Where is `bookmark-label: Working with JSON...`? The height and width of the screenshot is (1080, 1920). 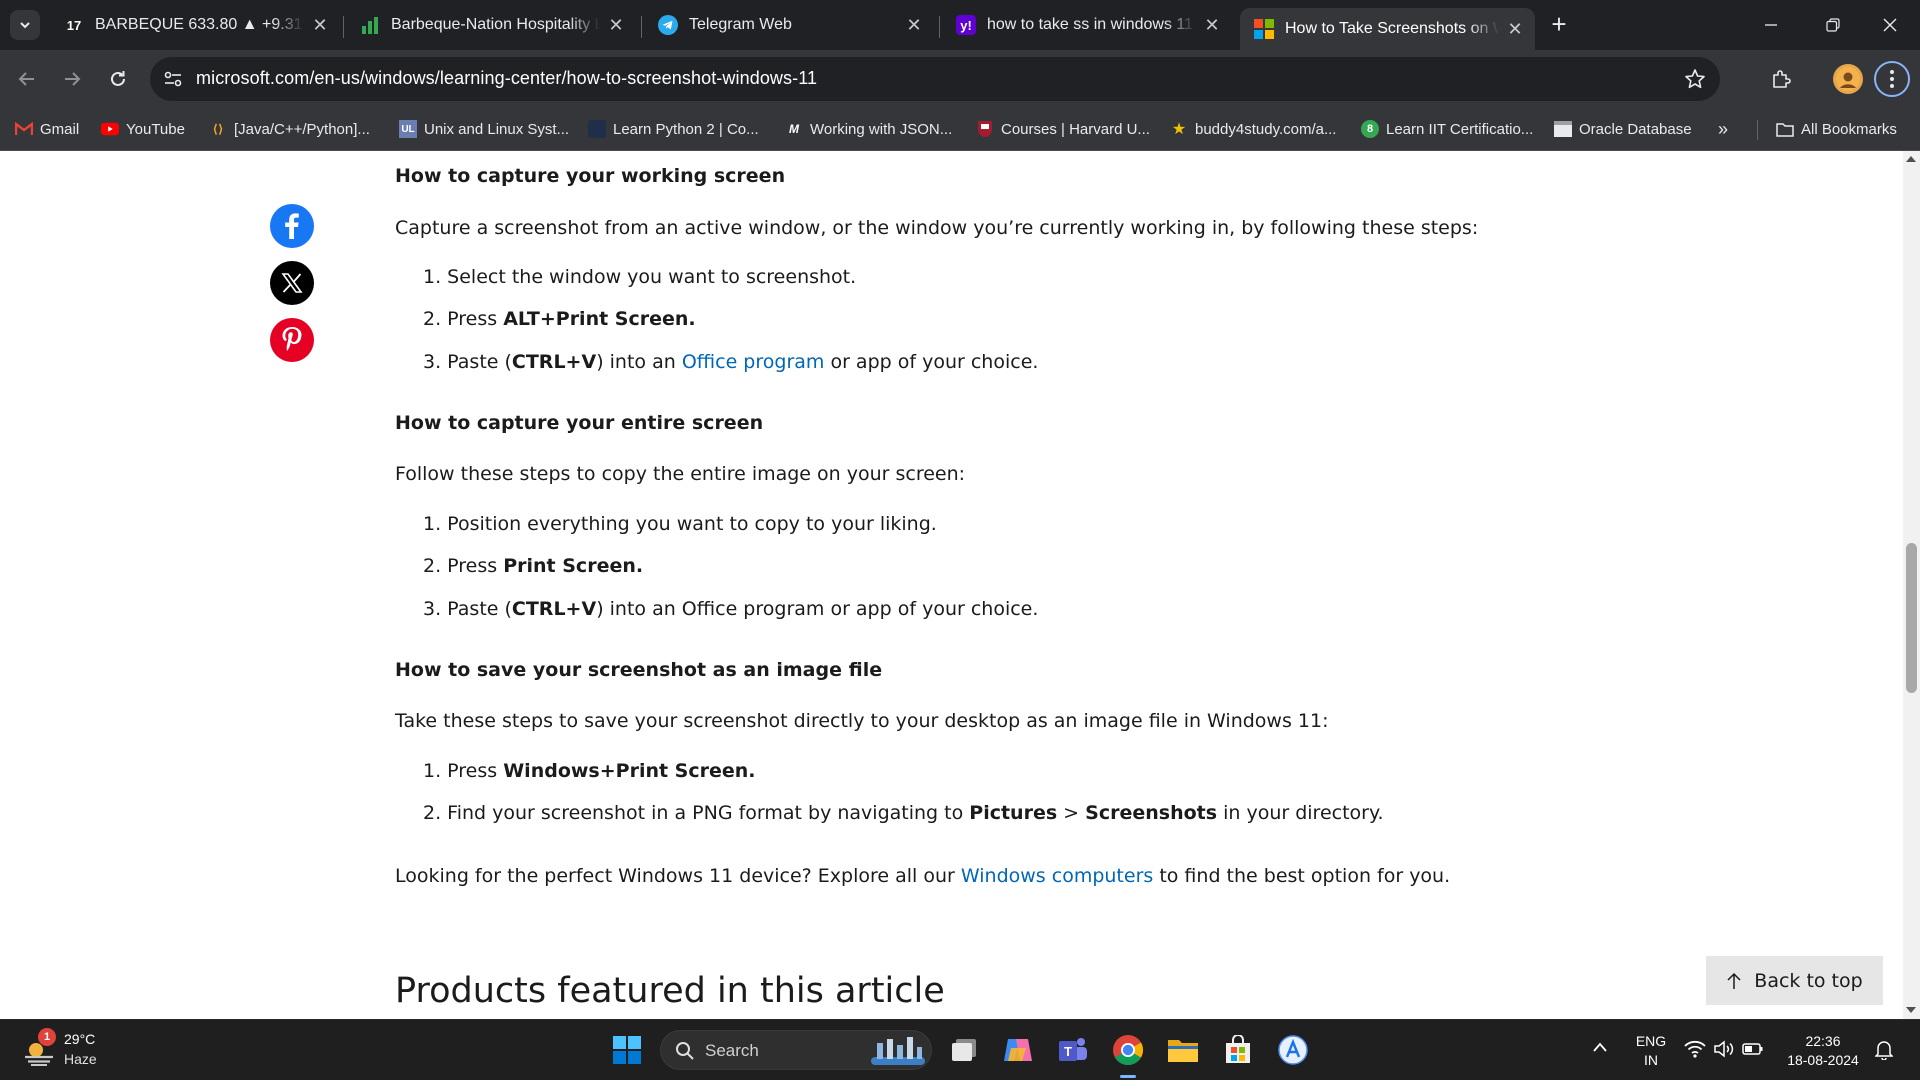
bookmark-label: Working with JSON... is located at coordinates (881, 129).